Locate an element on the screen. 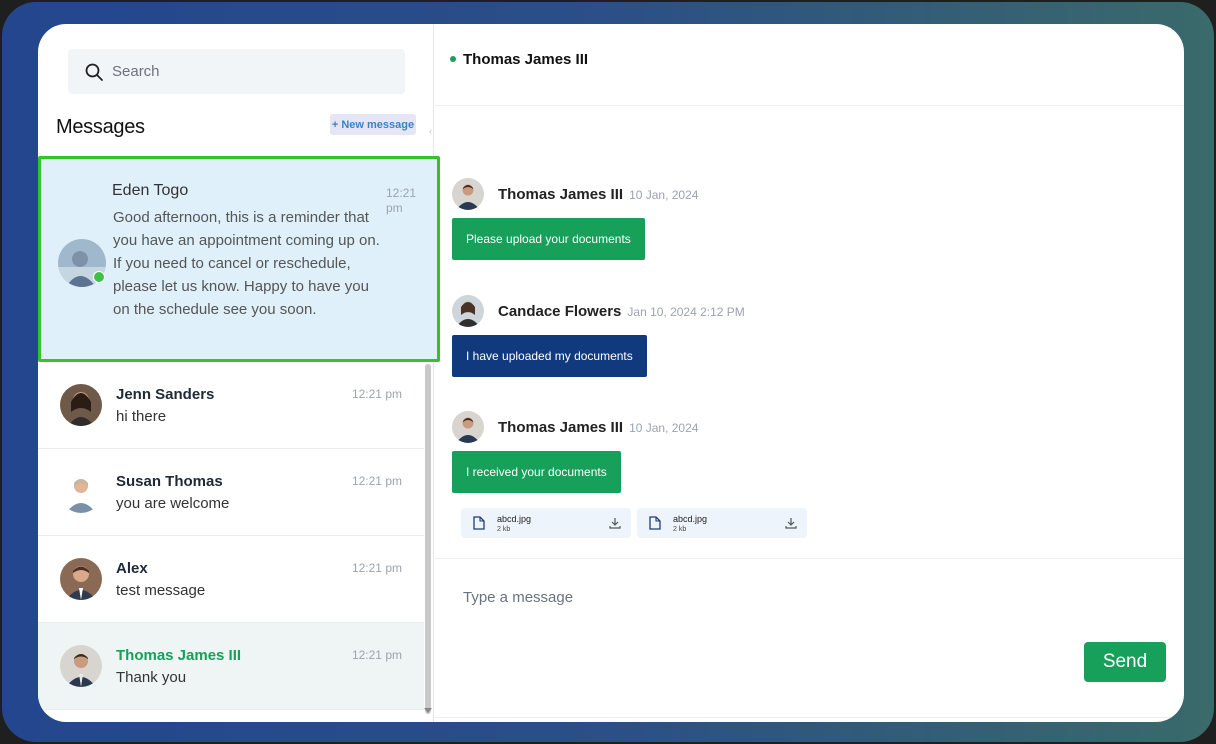 This screenshot has width=1216, height=744. conversation-preview: Thank you is located at coordinates (151, 677).